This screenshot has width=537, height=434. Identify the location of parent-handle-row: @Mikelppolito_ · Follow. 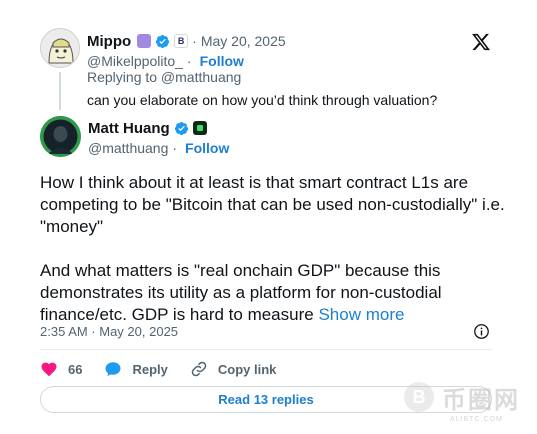
(165, 60).